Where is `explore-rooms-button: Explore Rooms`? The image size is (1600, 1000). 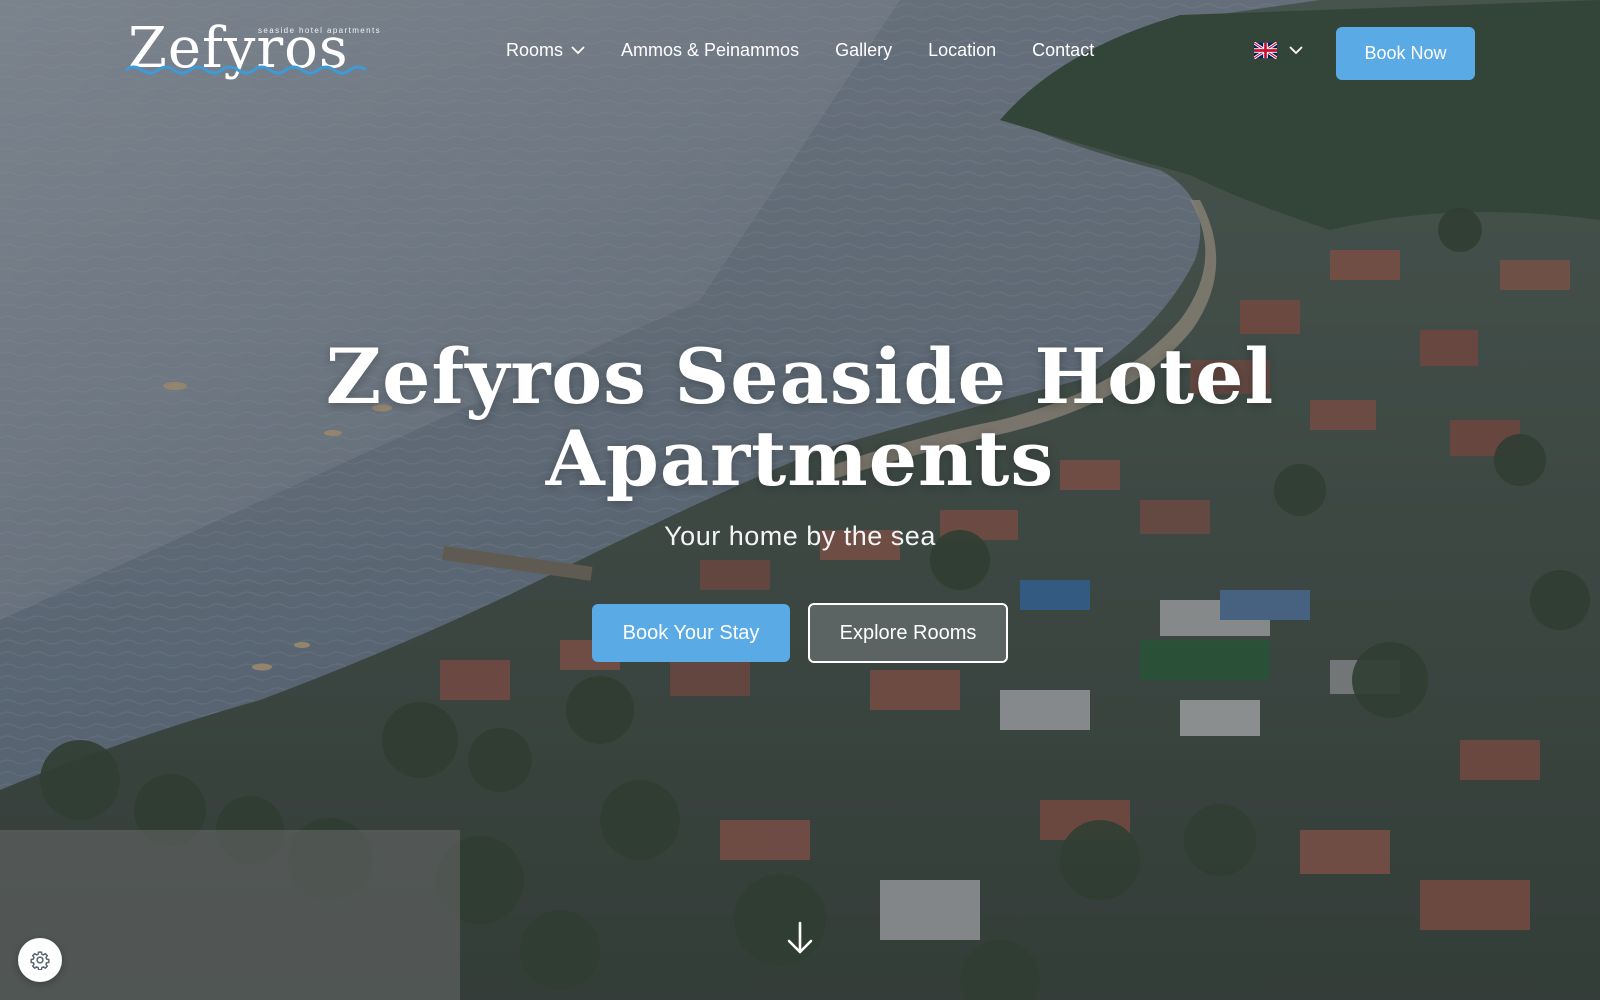 explore-rooms-button: Explore Rooms is located at coordinates (908, 633).